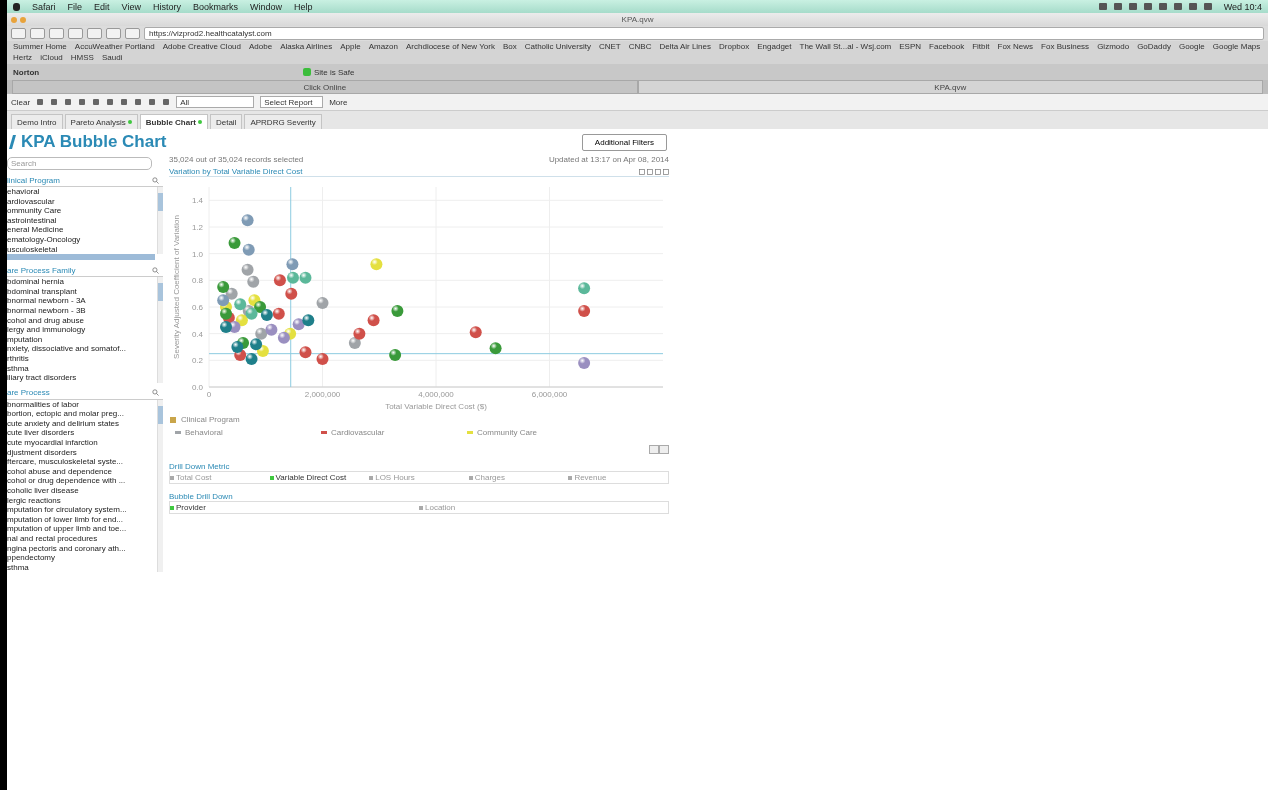 The width and height of the screenshot is (1268, 790). What do you see at coordinates (173, 121) in the screenshot?
I see `sheet-tab: Bubble Chart` at bounding box center [173, 121].